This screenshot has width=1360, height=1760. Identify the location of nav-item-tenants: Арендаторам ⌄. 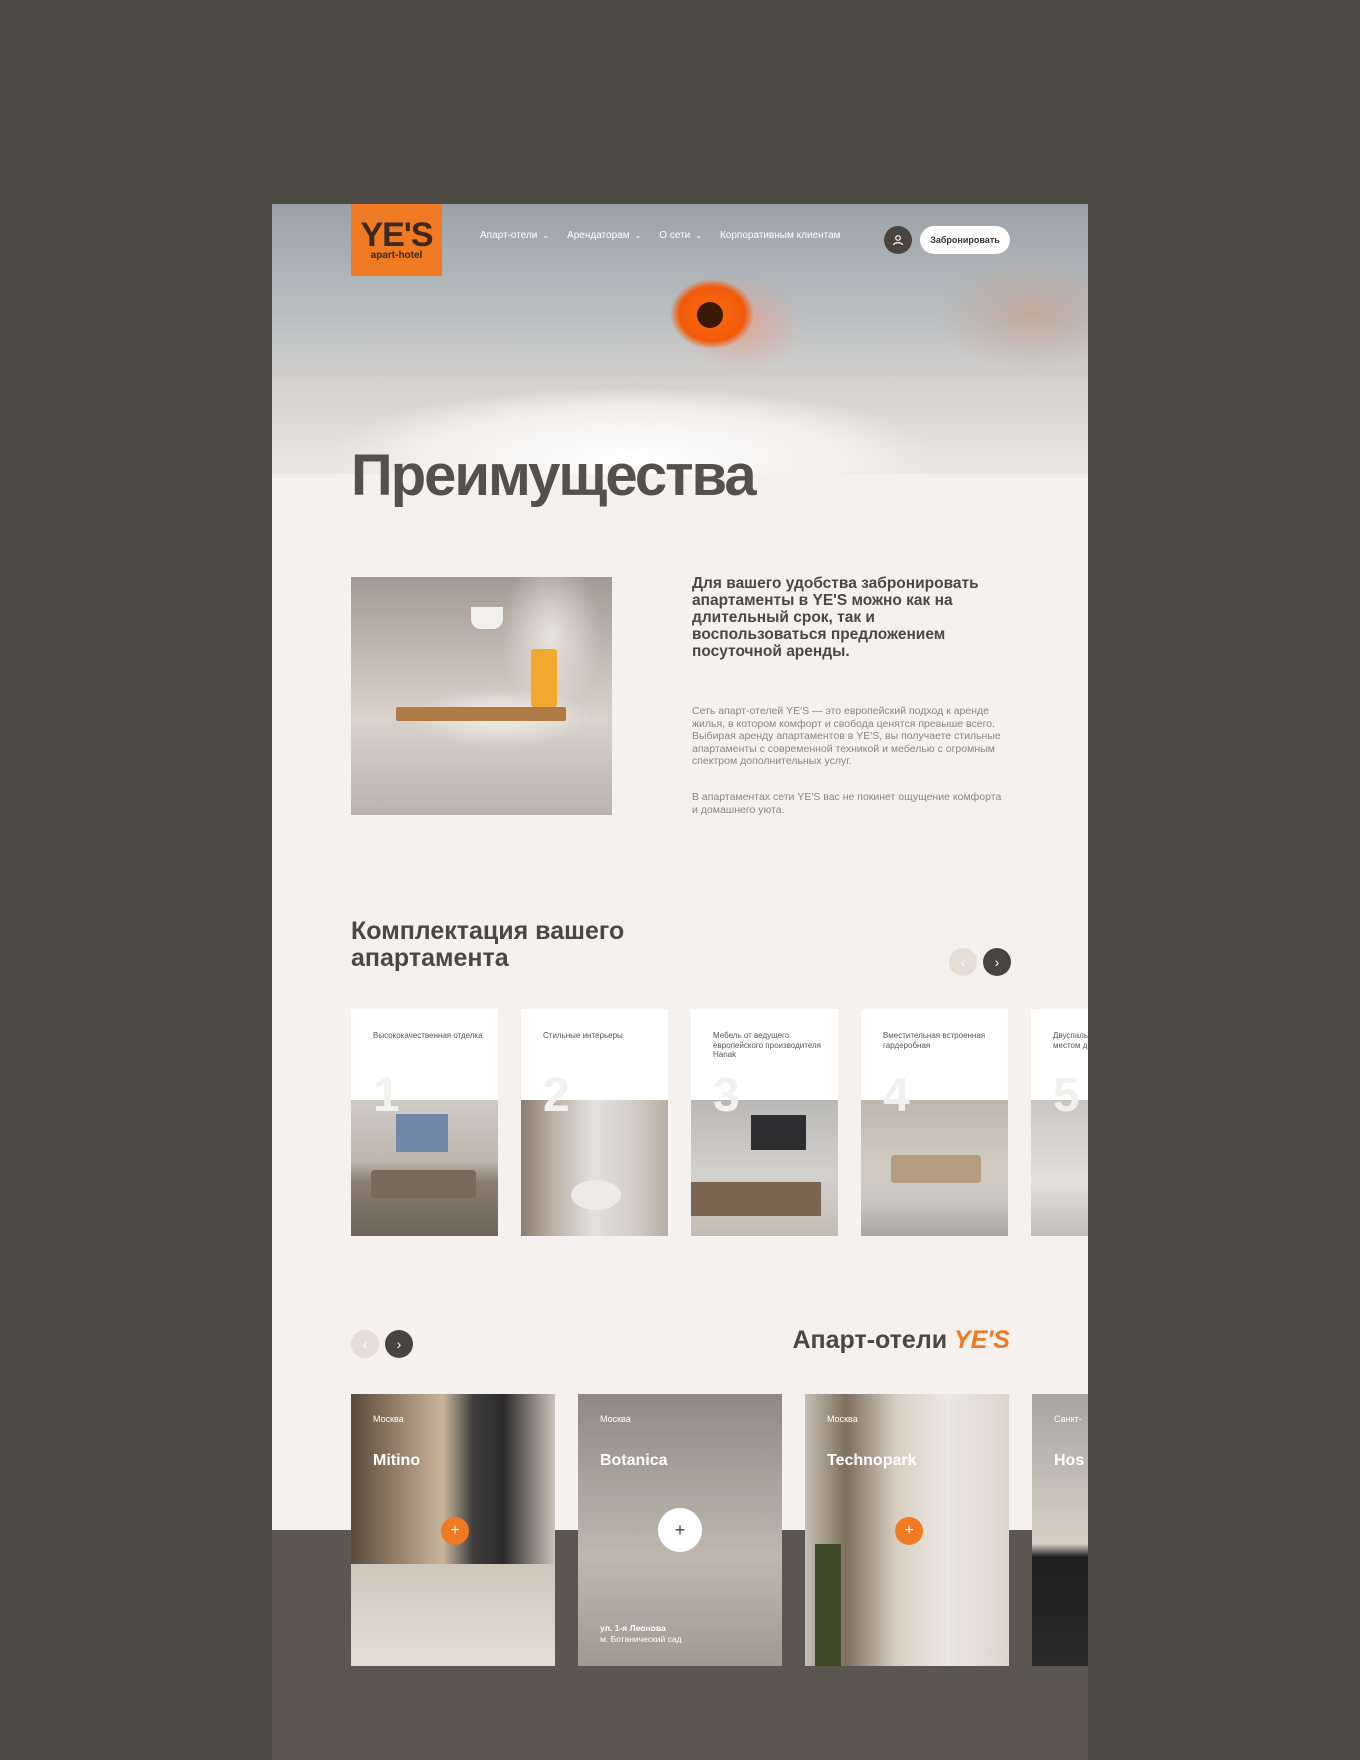
(604, 235).